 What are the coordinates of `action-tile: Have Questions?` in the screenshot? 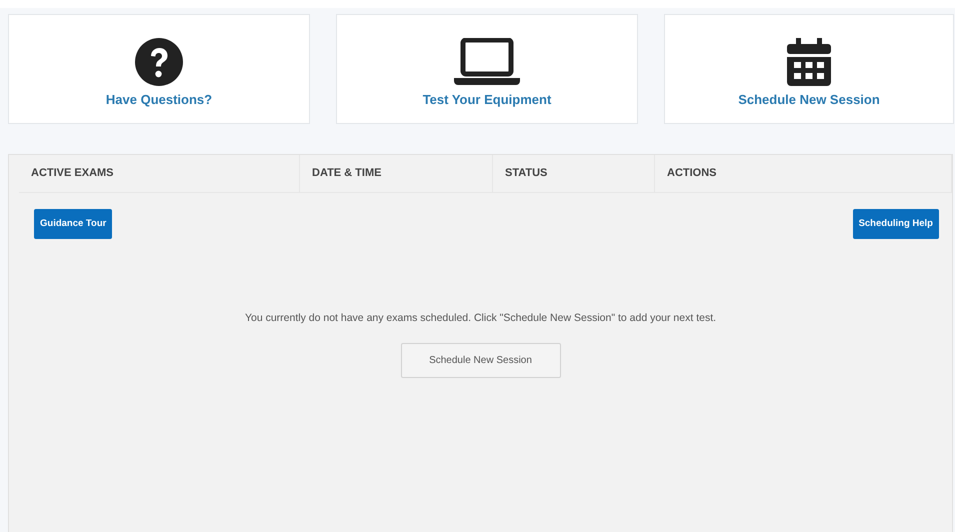 It's located at (159, 69).